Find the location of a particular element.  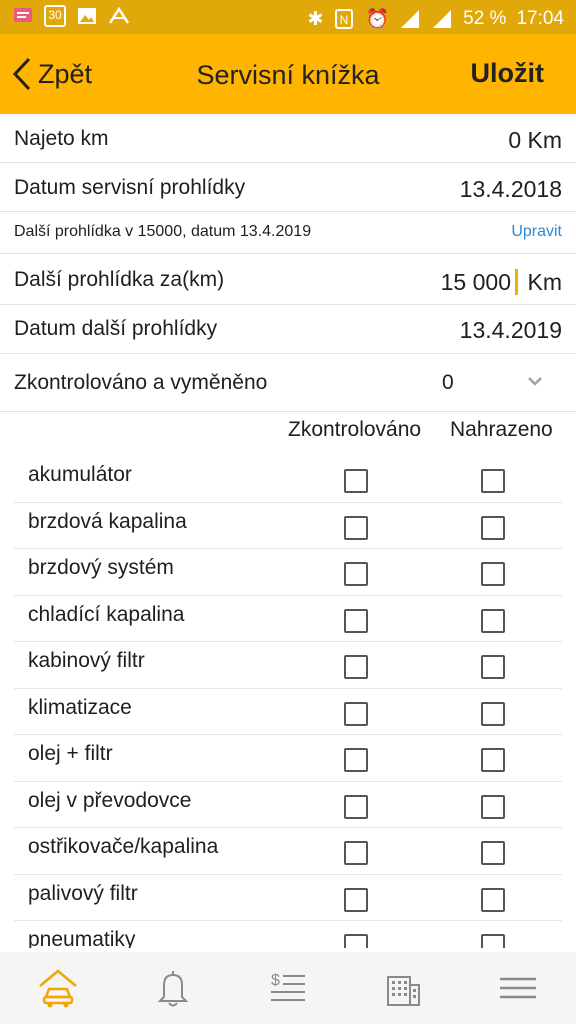

back-button: Zpět is located at coordinates (52, 74).